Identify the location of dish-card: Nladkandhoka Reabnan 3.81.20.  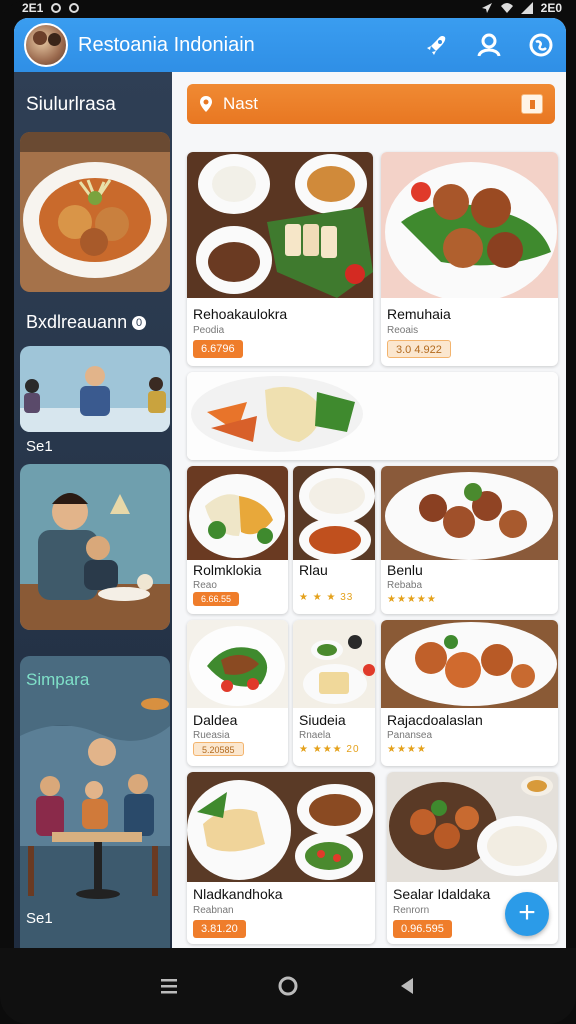
(281, 858).